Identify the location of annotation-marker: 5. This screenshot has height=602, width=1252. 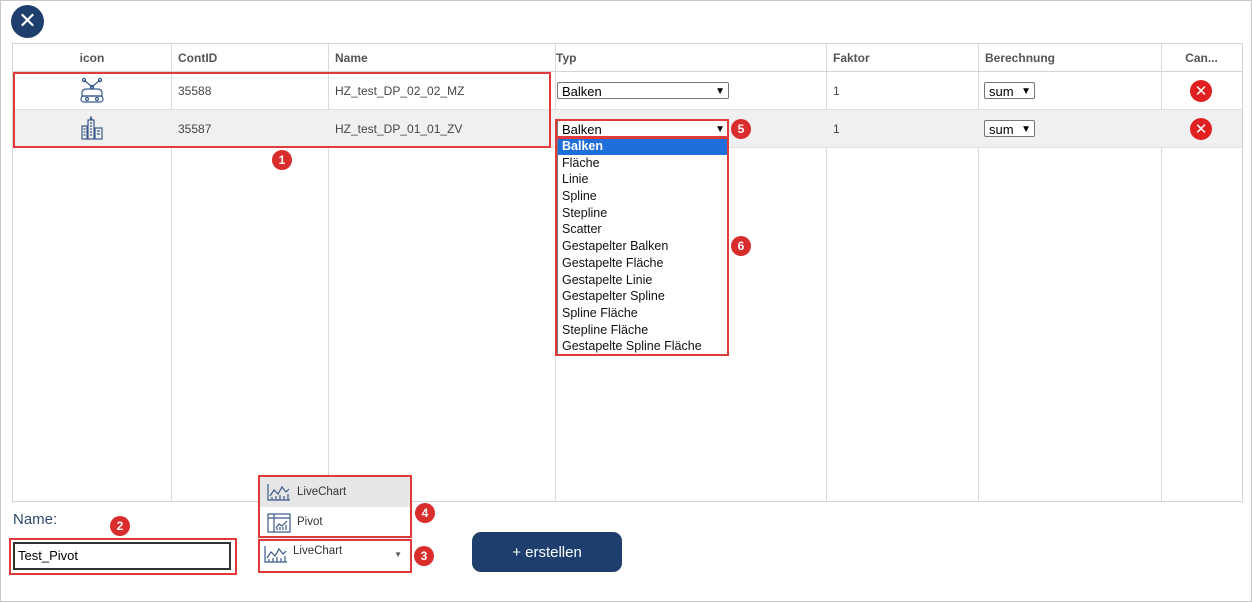
(741, 129).